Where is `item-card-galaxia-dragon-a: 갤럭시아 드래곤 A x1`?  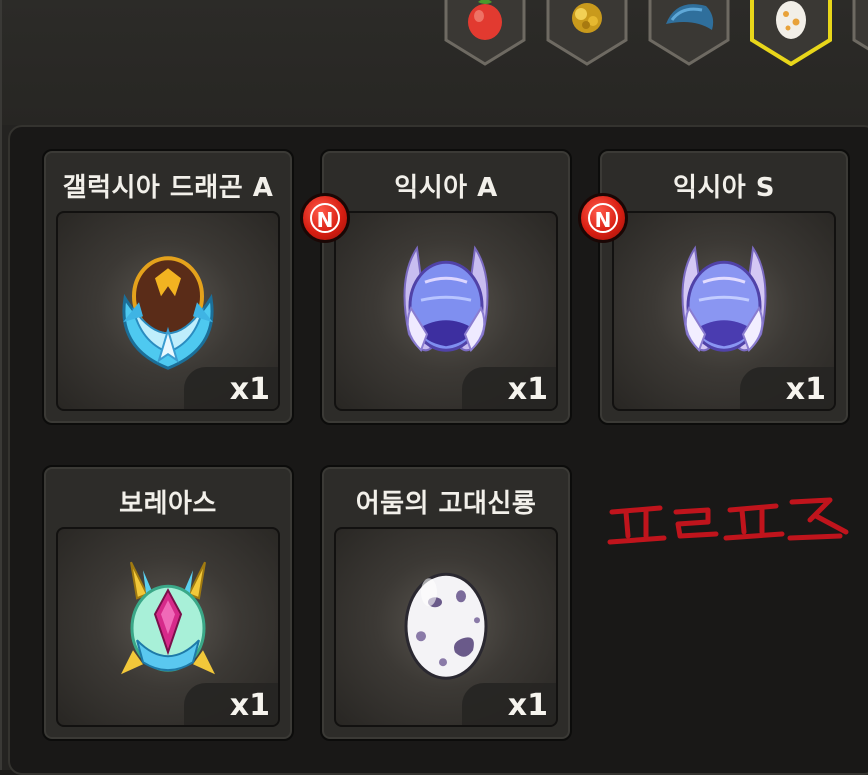
item-card-galaxia-dragon-a: 갤럭시아 드래곤 A x1 is located at coordinates (168, 287).